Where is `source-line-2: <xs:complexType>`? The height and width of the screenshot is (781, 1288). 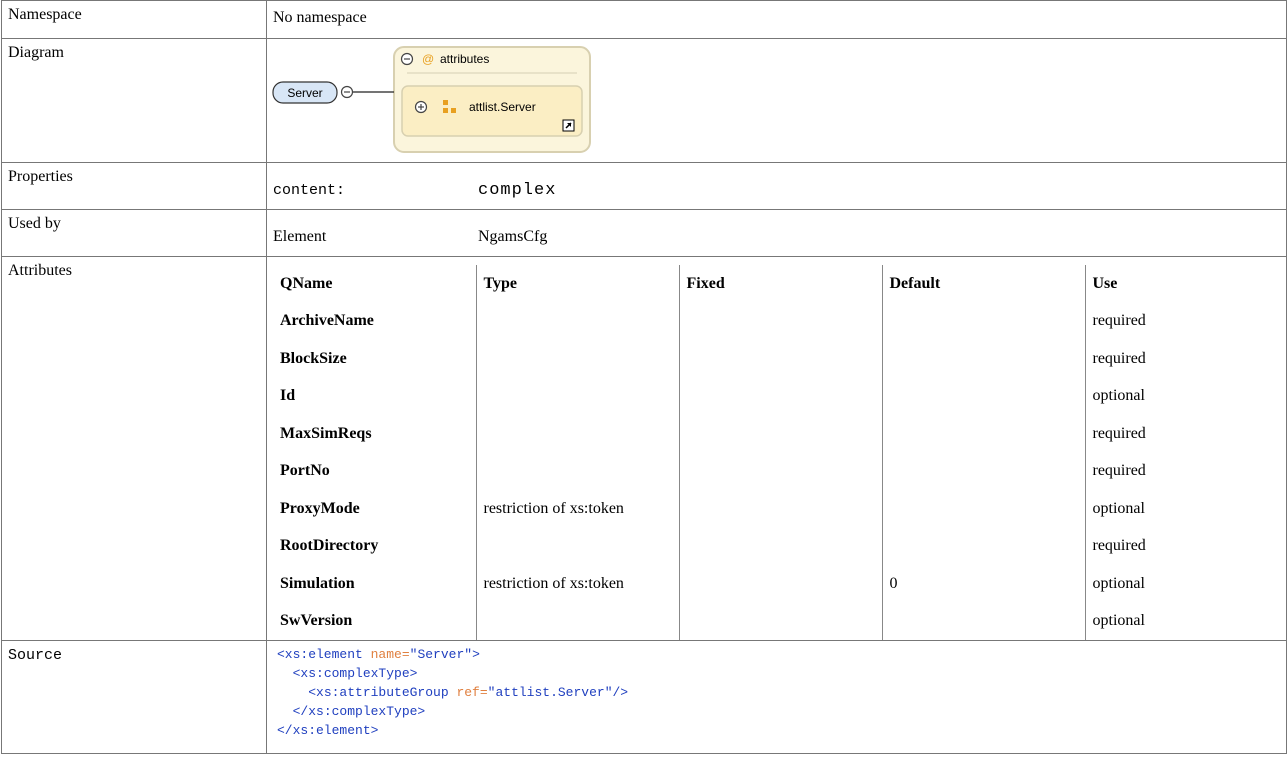 source-line-2: <xs:complexType> is located at coordinates (355, 673).